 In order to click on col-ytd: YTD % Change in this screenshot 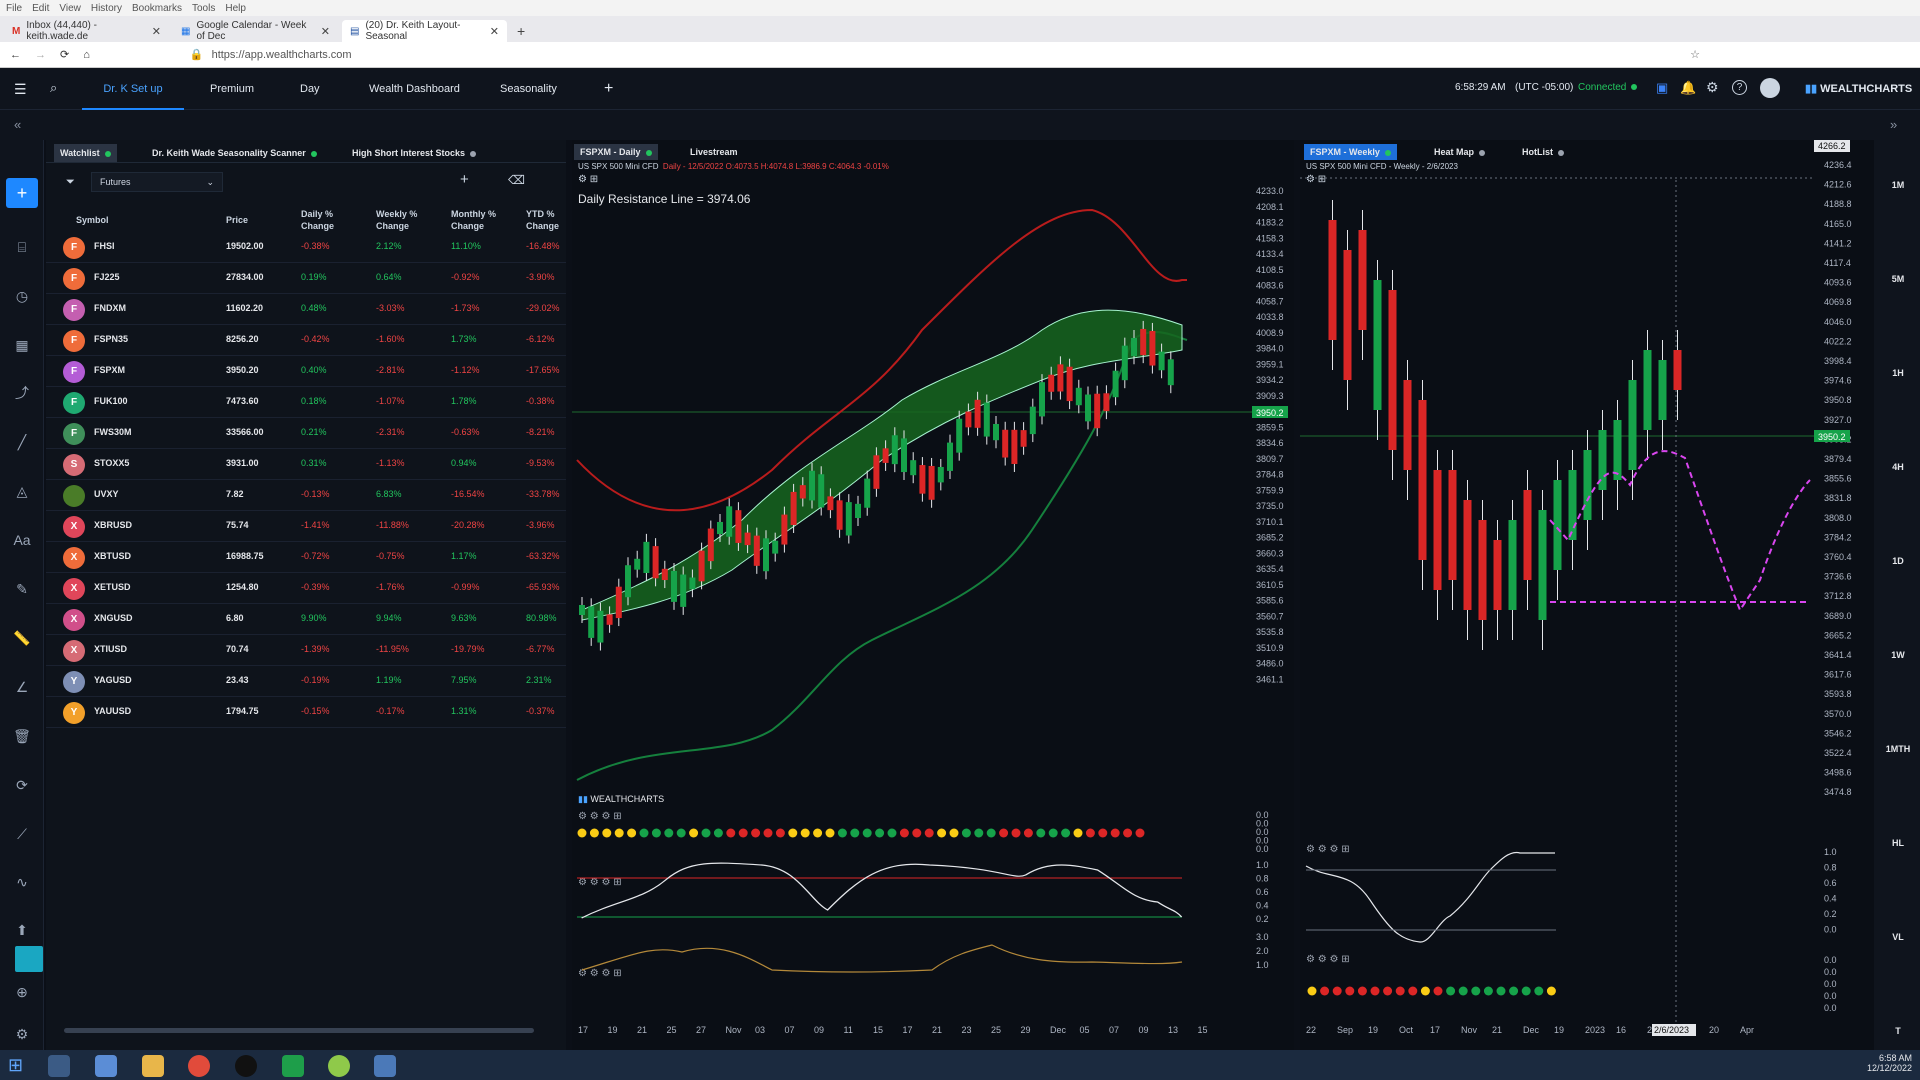, I will do `click(546, 220)`.